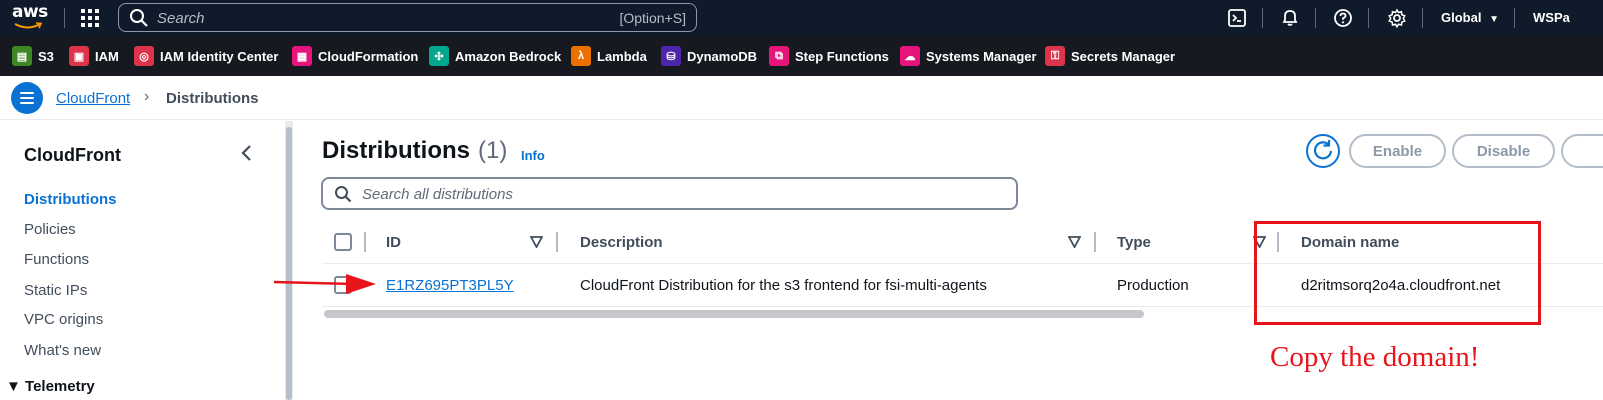 This screenshot has height=400, width=1603. Describe the element at coordinates (910, 56) in the screenshot. I see `systems-manager-icon: ☁` at that location.